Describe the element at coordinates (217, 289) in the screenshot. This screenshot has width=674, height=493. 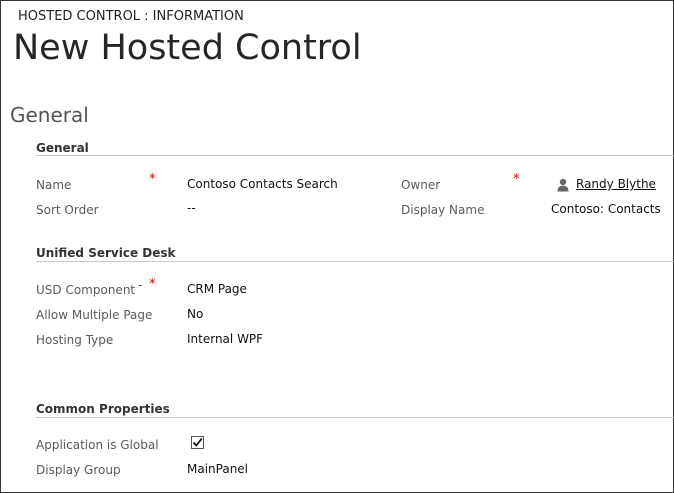
I see `component-type-field: CRM Page` at that location.